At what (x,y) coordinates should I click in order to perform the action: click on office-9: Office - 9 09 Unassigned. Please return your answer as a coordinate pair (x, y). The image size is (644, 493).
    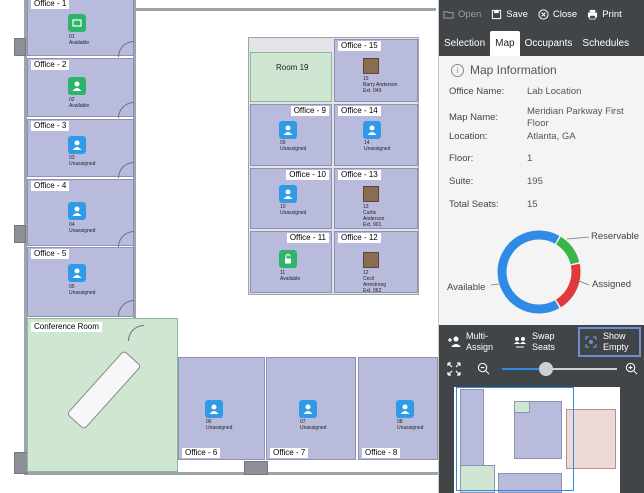
    Looking at the image, I should click on (291, 135).